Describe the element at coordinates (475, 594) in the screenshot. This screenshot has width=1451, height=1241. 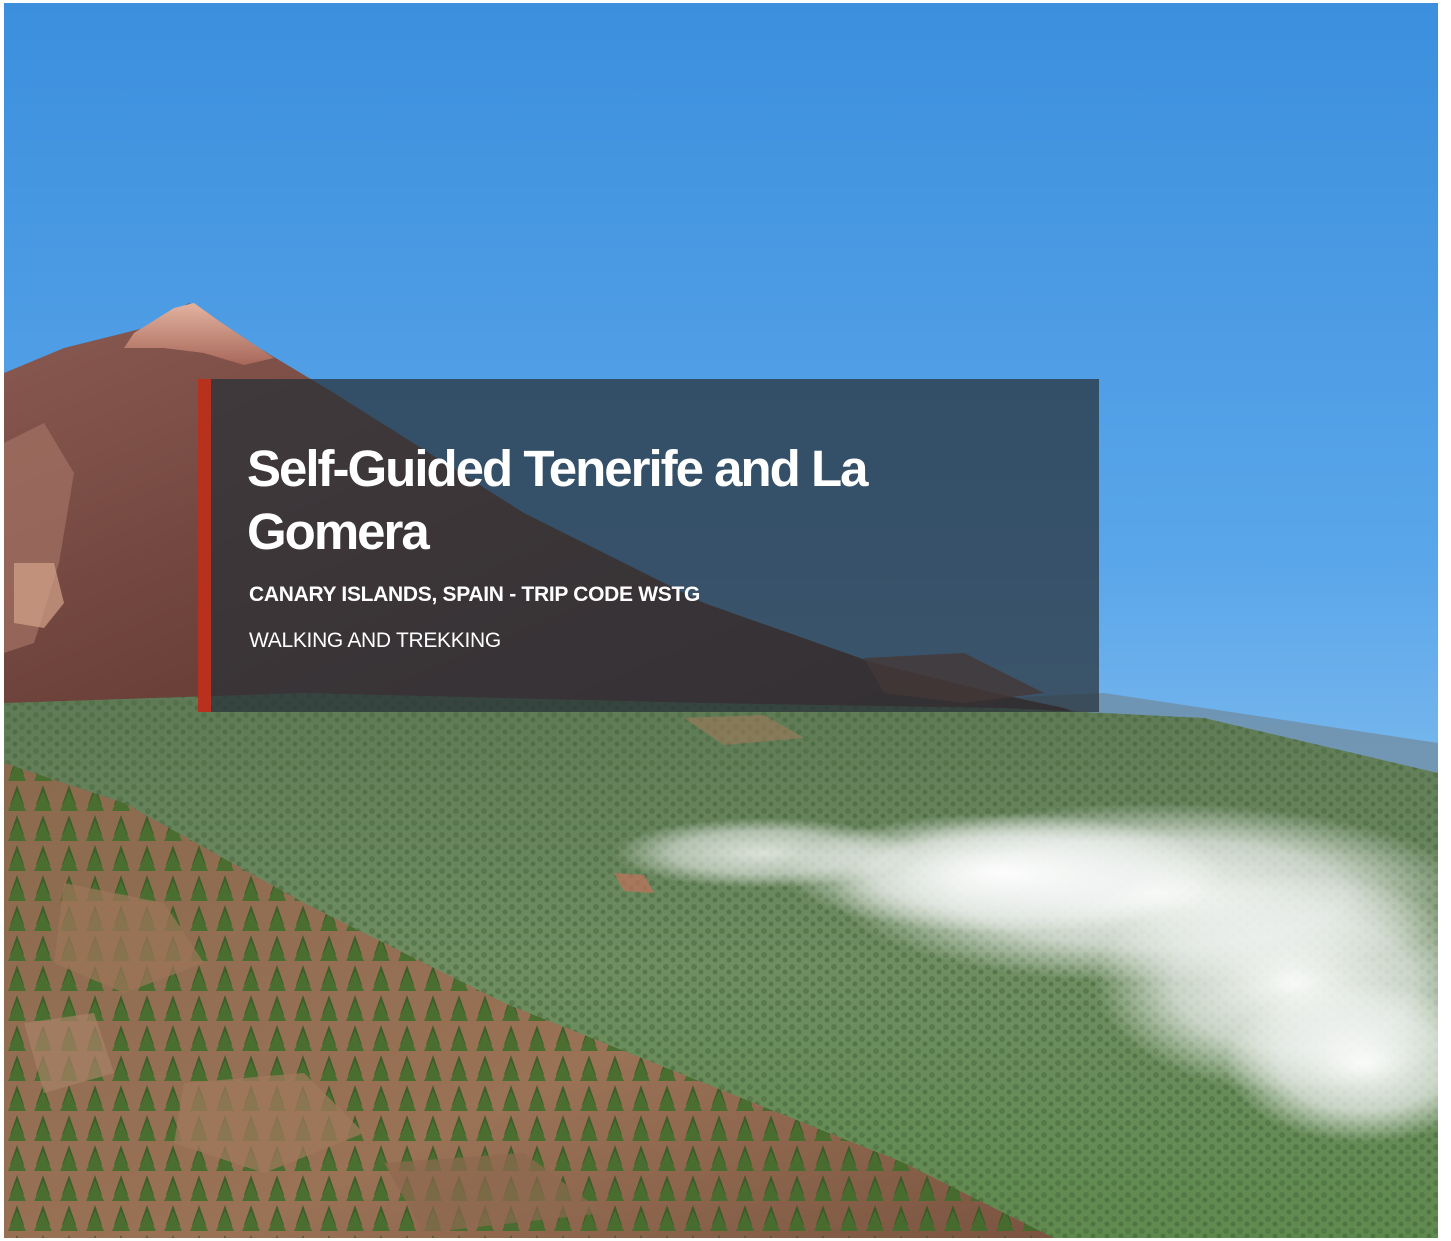
I see `trip-location: CANARY ISLANDS, SPAIN - TRIP CODE WSTG` at that location.